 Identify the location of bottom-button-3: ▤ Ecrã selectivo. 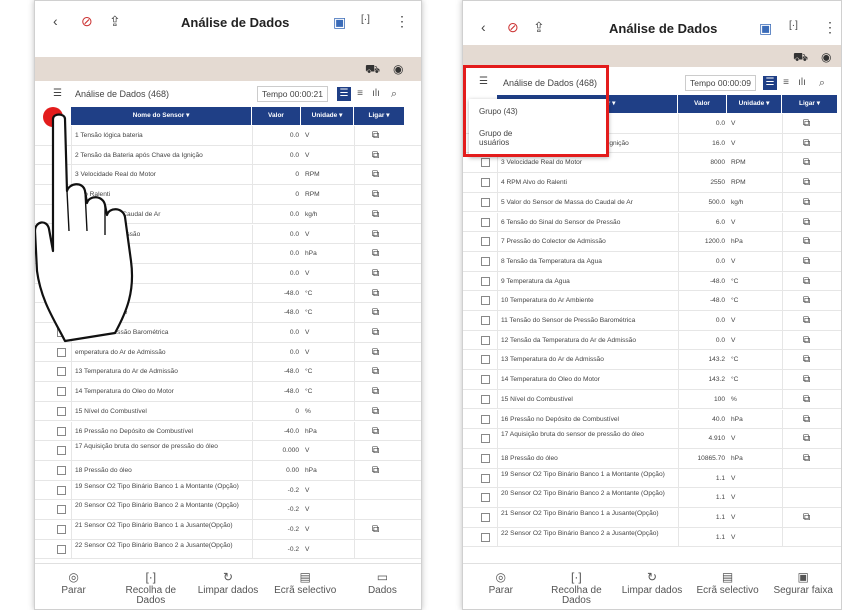
(305, 586).